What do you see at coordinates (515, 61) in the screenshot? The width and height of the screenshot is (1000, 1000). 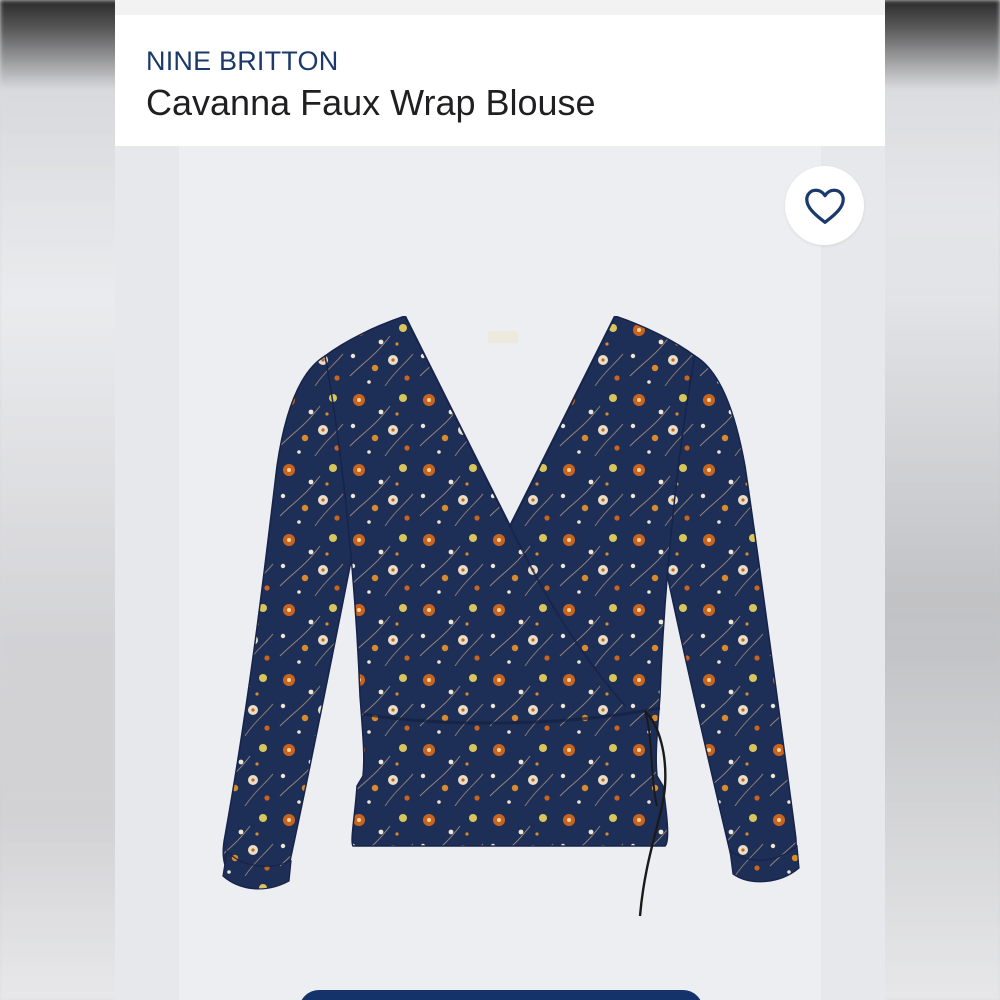 I see `brand-name: NINE BRITTON` at bounding box center [515, 61].